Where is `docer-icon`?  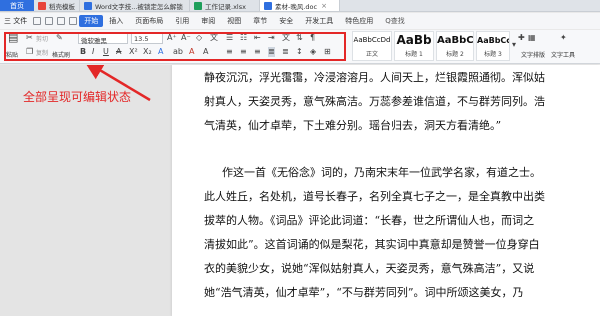 docer-icon is located at coordinates (42, 5).